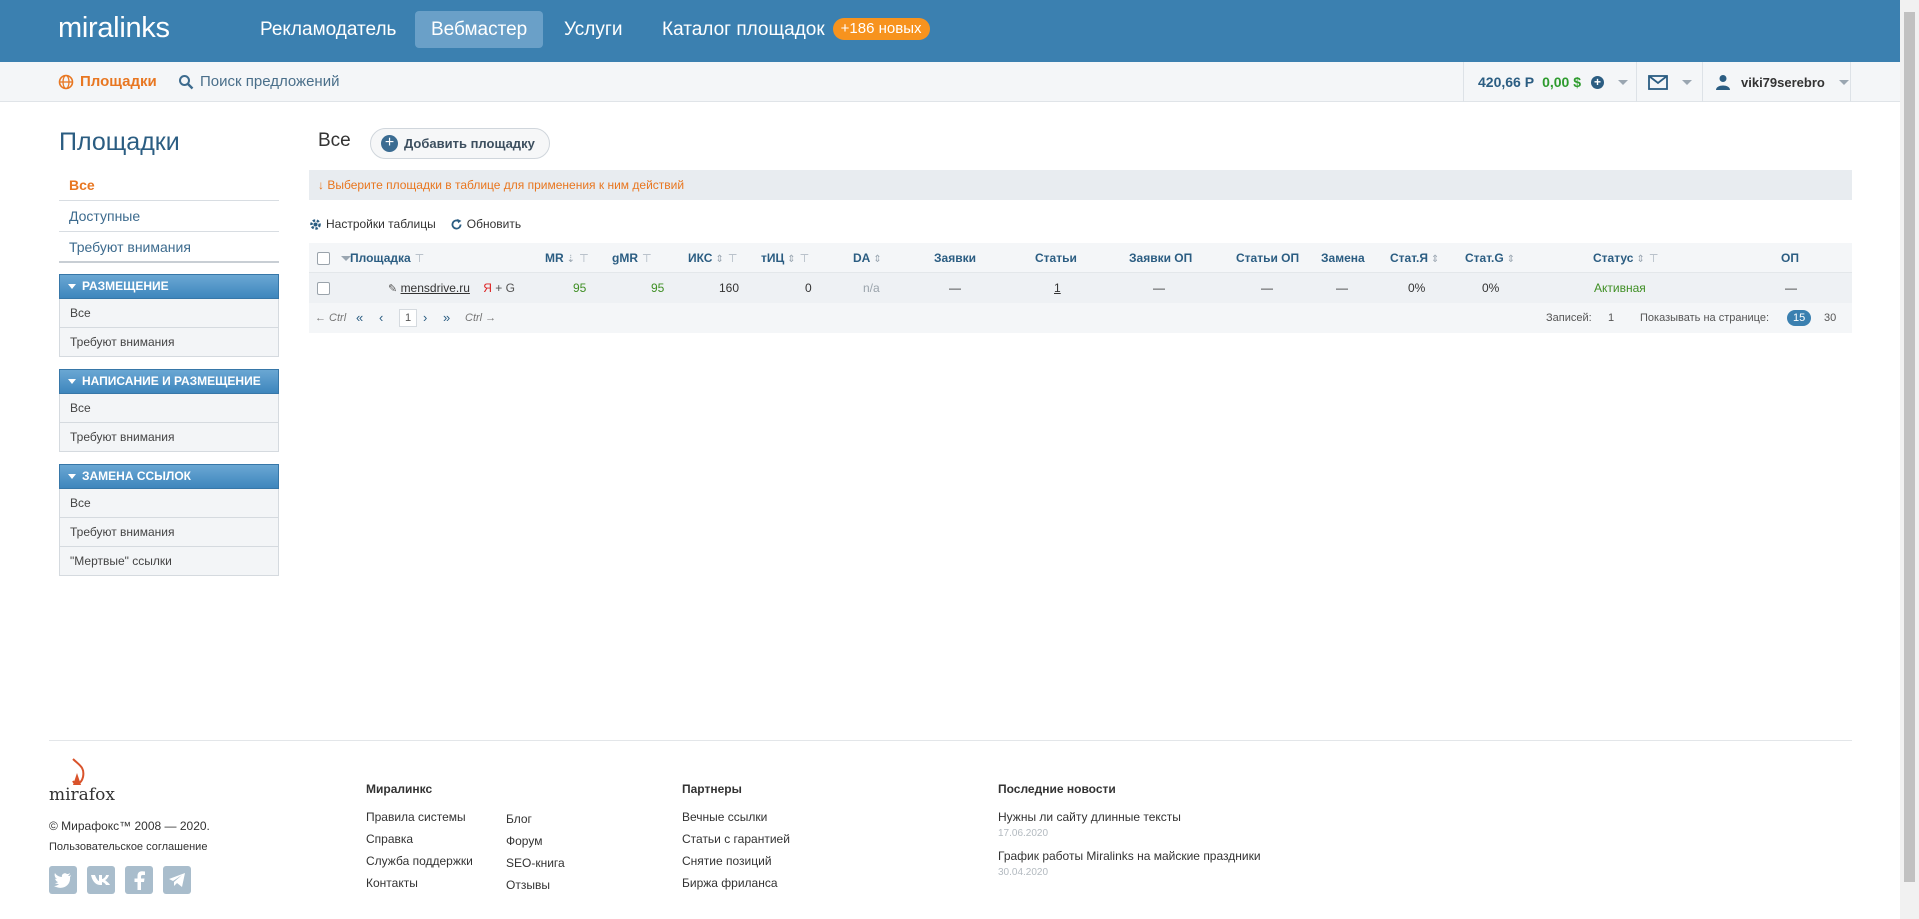  Describe the element at coordinates (169, 476) in the screenshot. I see `group-header-replace: Замена ссылок` at that location.